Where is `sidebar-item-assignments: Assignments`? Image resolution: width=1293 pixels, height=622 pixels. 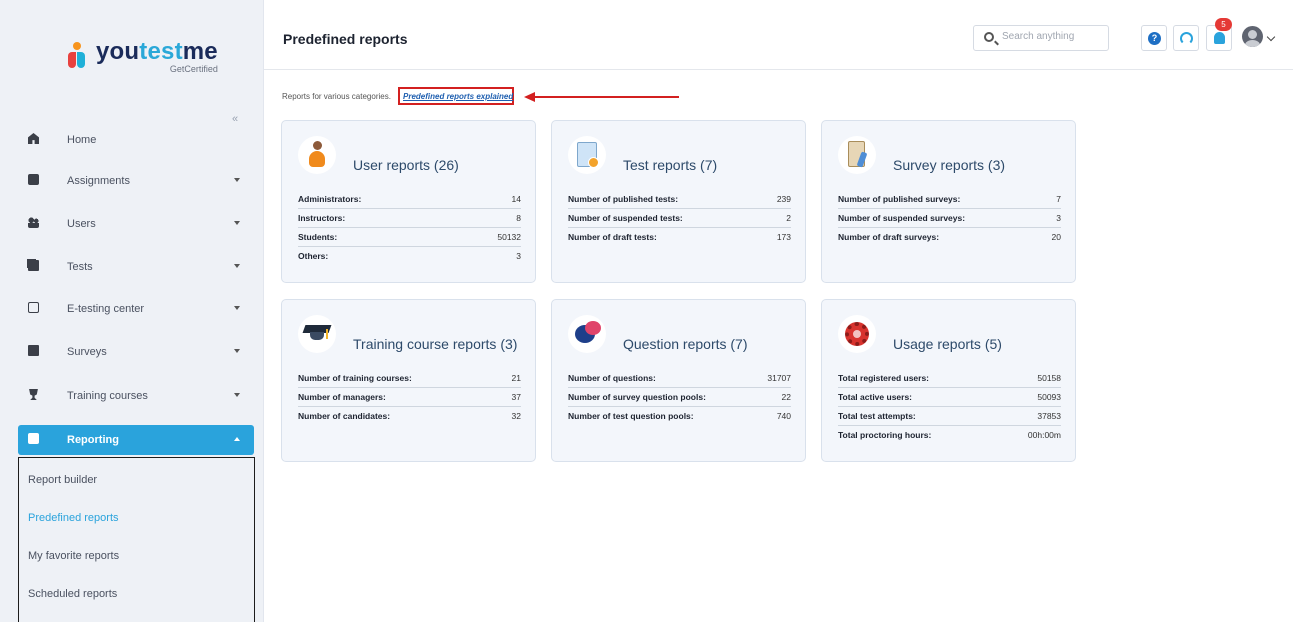
sidebar-item-assignments: Assignments is located at coordinates (136, 181).